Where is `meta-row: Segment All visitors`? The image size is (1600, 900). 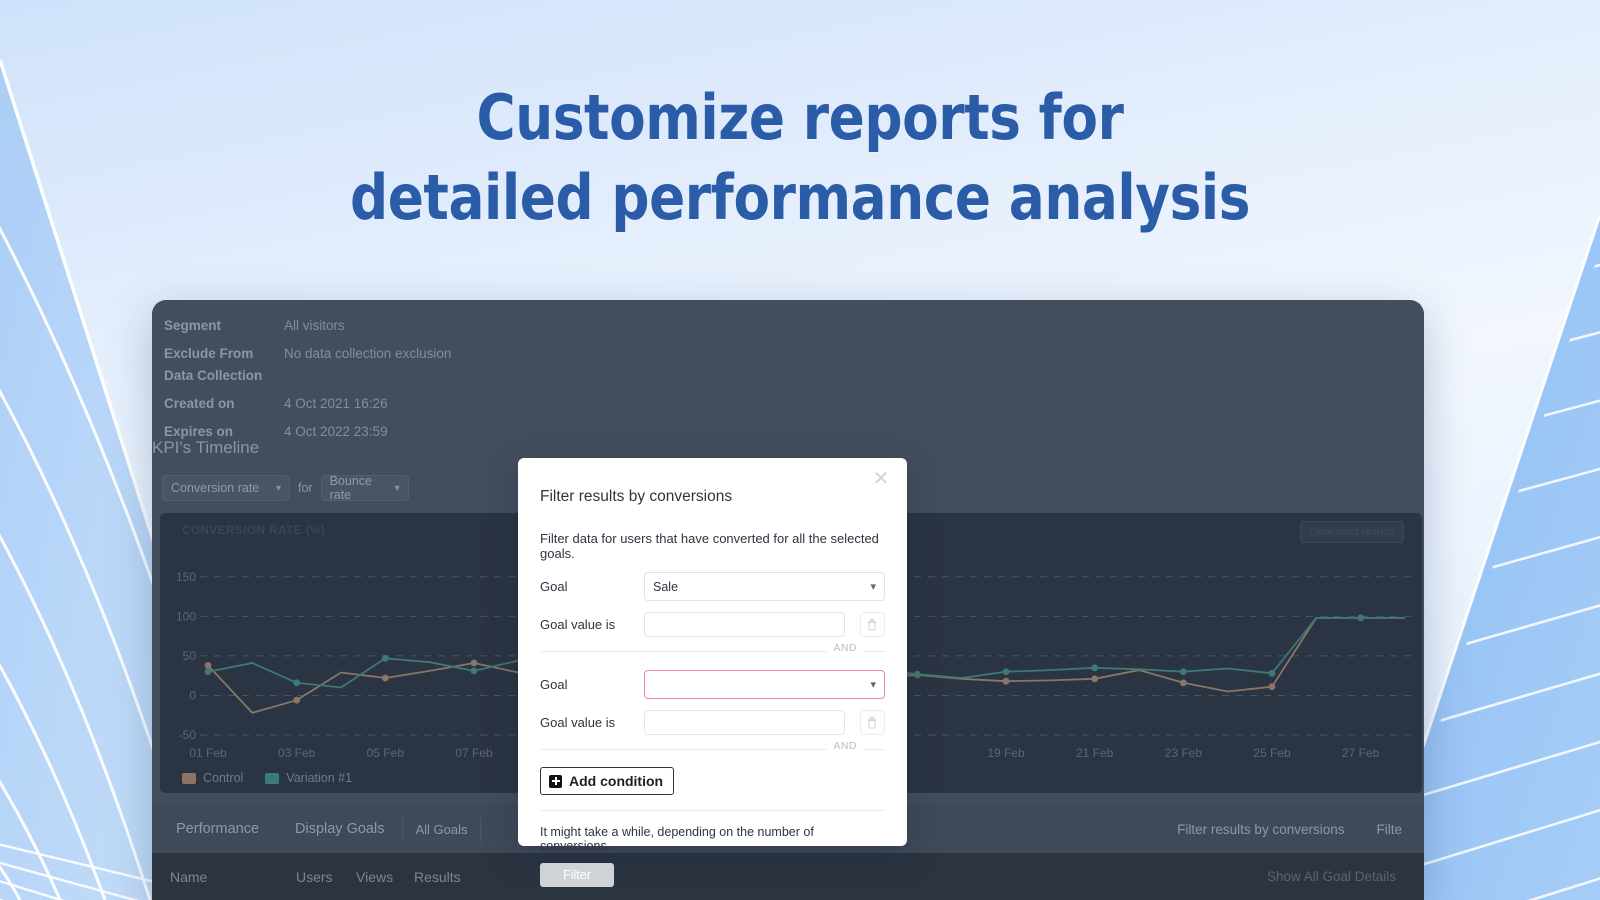
meta-row: Segment All visitors is located at coordinates (508, 326).